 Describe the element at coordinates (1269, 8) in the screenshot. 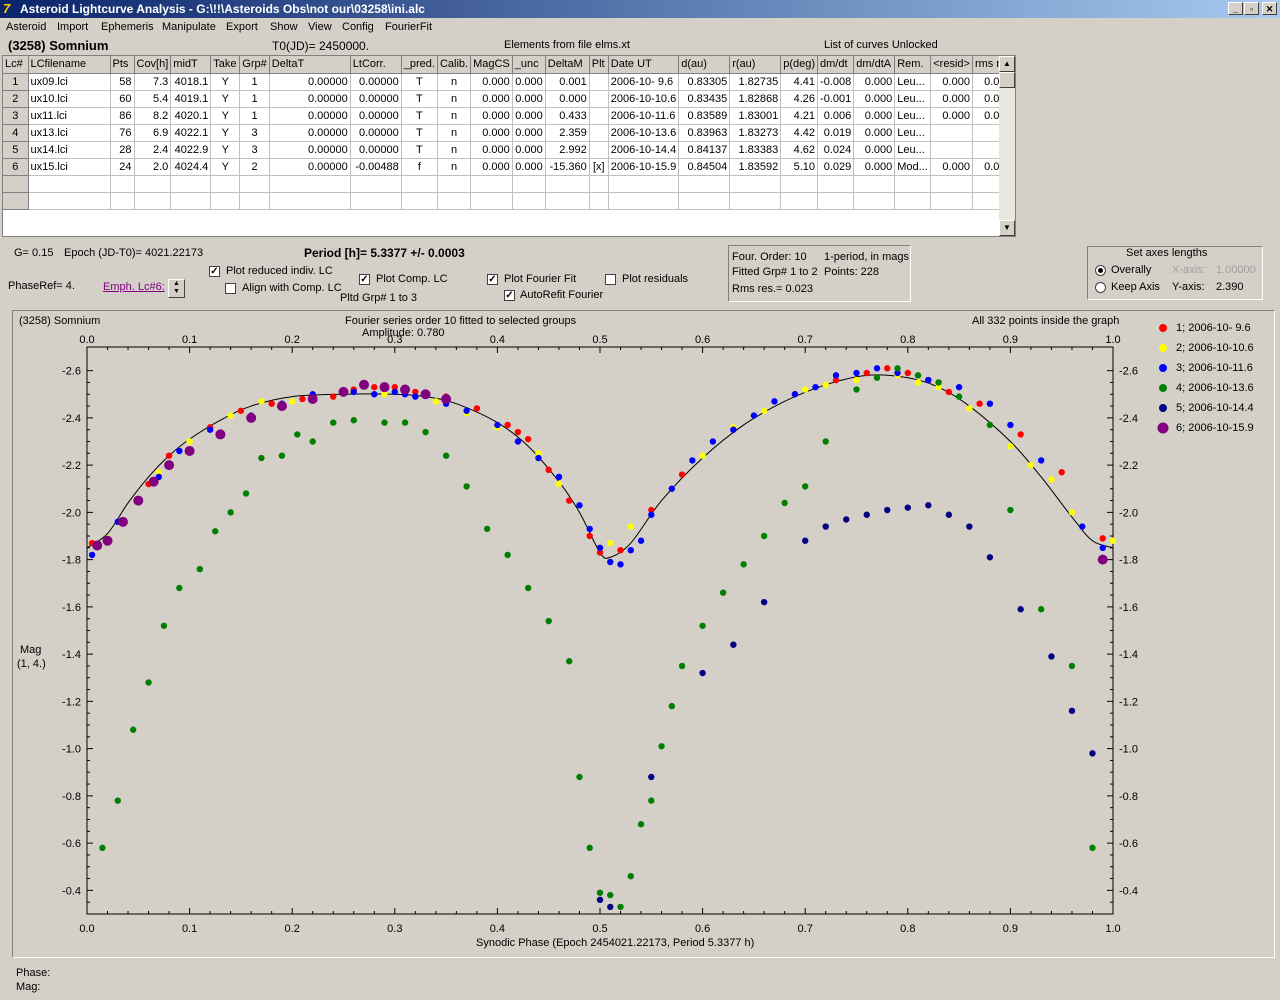

I see `close-button: ✕` at that location.